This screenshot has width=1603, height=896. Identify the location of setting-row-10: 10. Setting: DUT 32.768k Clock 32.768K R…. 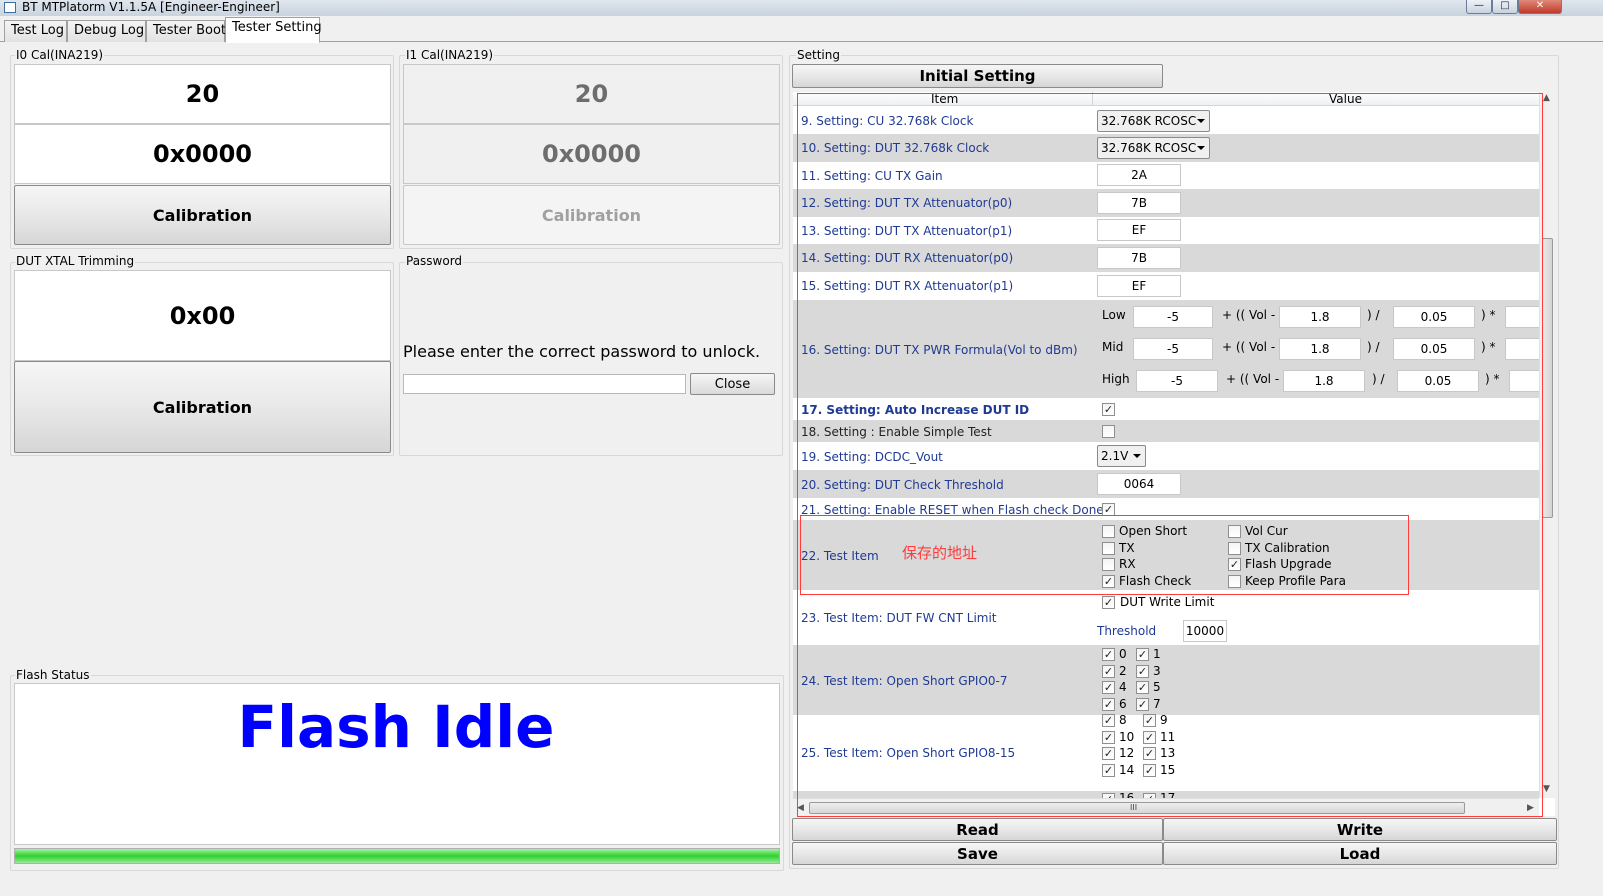
(1166, 148).